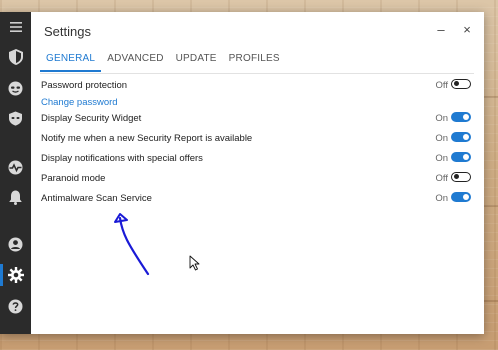  Describe the element at coordinates (254, 61) in the screenshot. I see `tab-profiles: PROFILES` at that location.